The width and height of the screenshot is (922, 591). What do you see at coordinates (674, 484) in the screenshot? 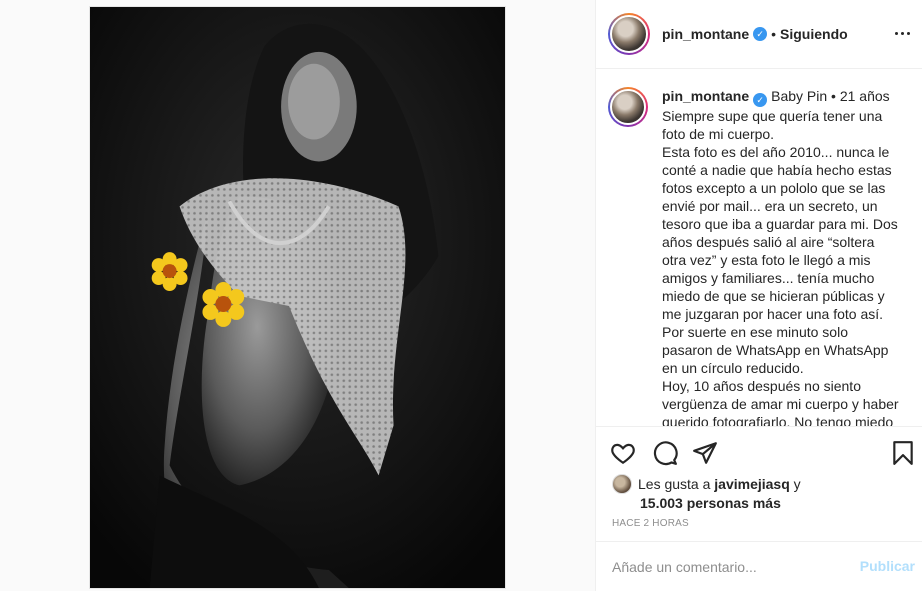
I see `likes-prefix: Les gusta a` at bounding box center [674, 484].